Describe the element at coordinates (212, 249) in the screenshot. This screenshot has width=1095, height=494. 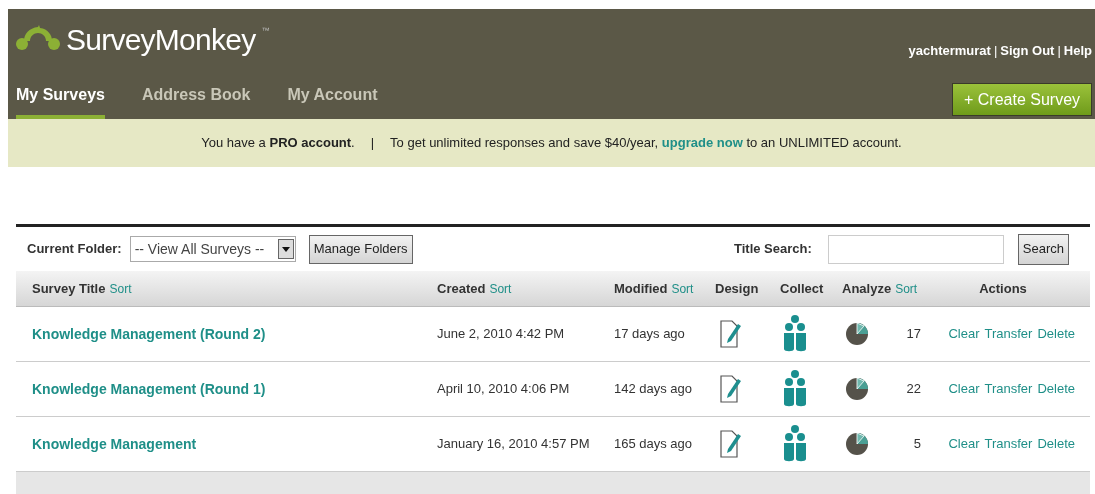
I see `folder-dropdown: -- View All Surveys --` at that location.